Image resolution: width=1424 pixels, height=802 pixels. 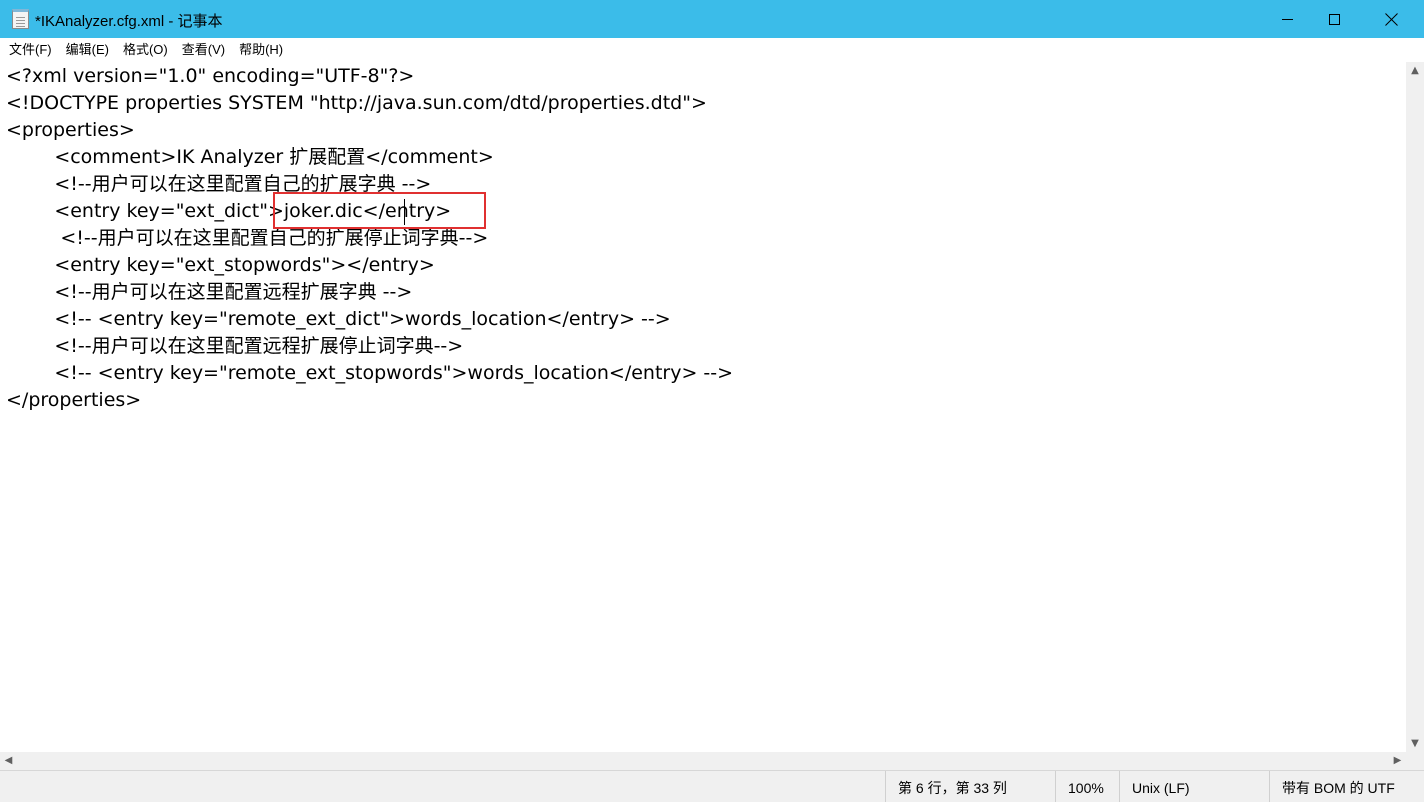 I want to click on title-bar: *IKAnalyzer.cfg.xml - 记事本, so click(x=712, y=19).